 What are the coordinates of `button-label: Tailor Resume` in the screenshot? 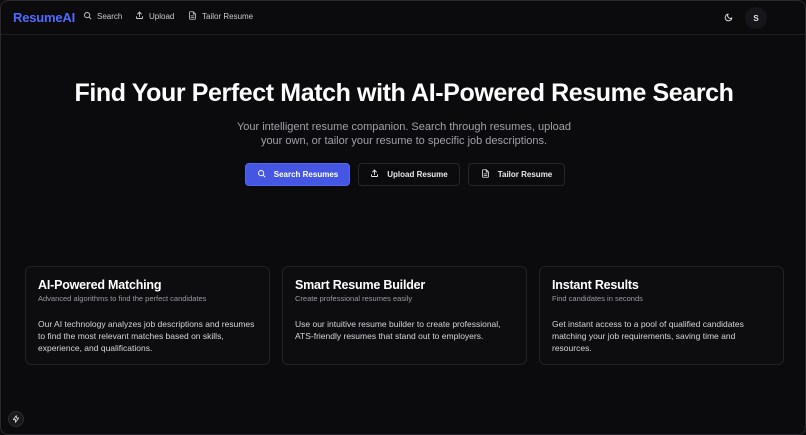 It's located at (525, 174).